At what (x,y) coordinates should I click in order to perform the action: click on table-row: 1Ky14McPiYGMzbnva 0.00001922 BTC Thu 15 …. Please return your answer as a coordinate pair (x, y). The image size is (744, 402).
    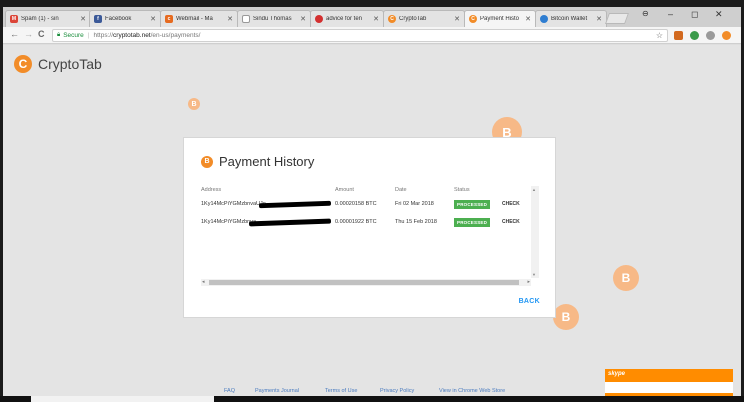
    Looking at the image, I should click on (366, 222).